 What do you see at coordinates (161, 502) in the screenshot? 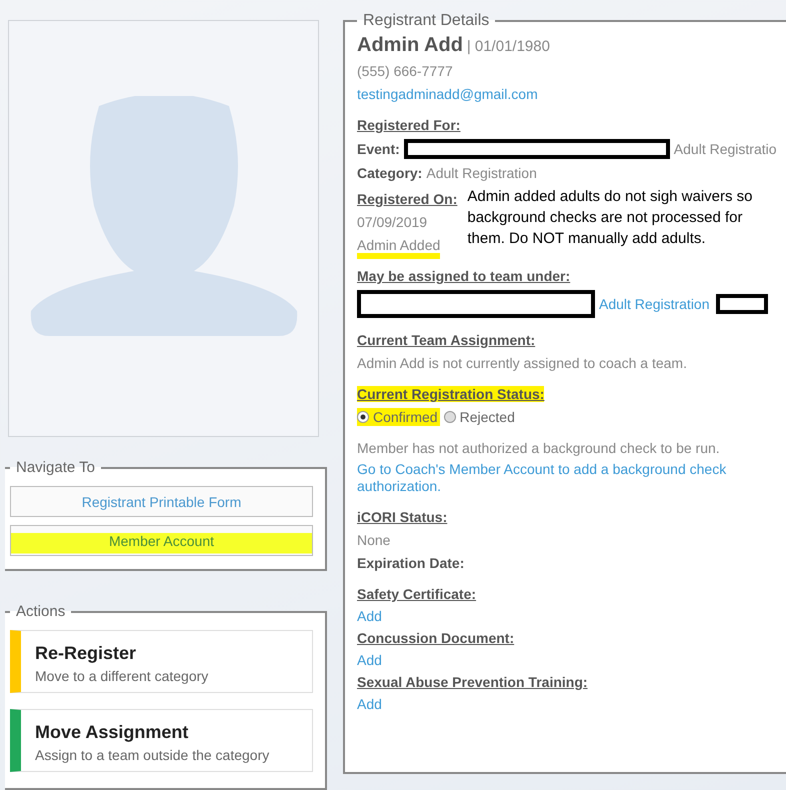
I see `printable-form-button: Registrant Printable Form` at bounding box center [161, 502].